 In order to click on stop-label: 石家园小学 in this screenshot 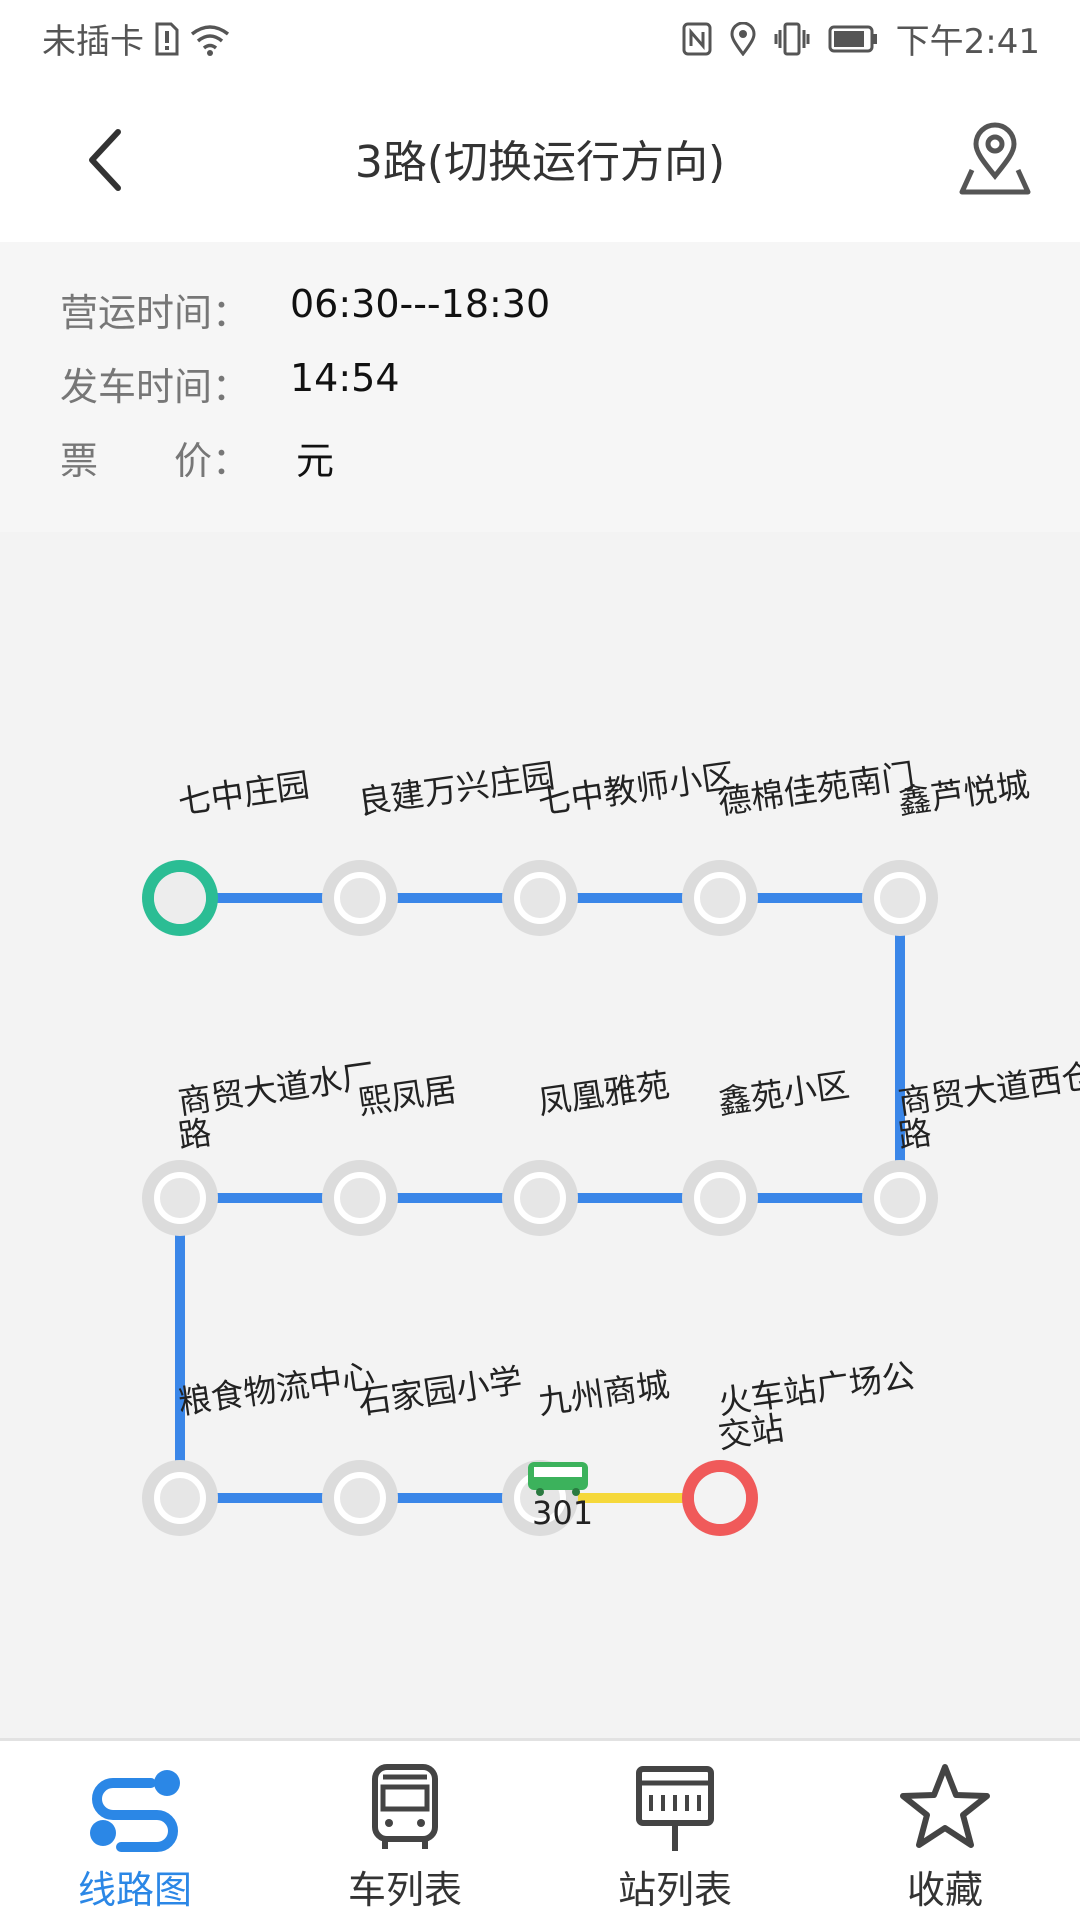, I will do `click(440, 1391)`.